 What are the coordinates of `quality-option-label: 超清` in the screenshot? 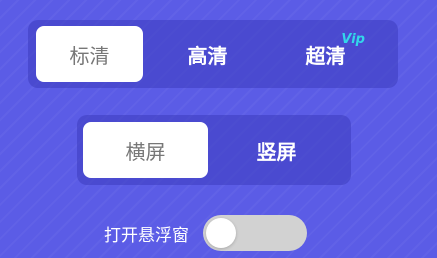 It's located at (325, 55).